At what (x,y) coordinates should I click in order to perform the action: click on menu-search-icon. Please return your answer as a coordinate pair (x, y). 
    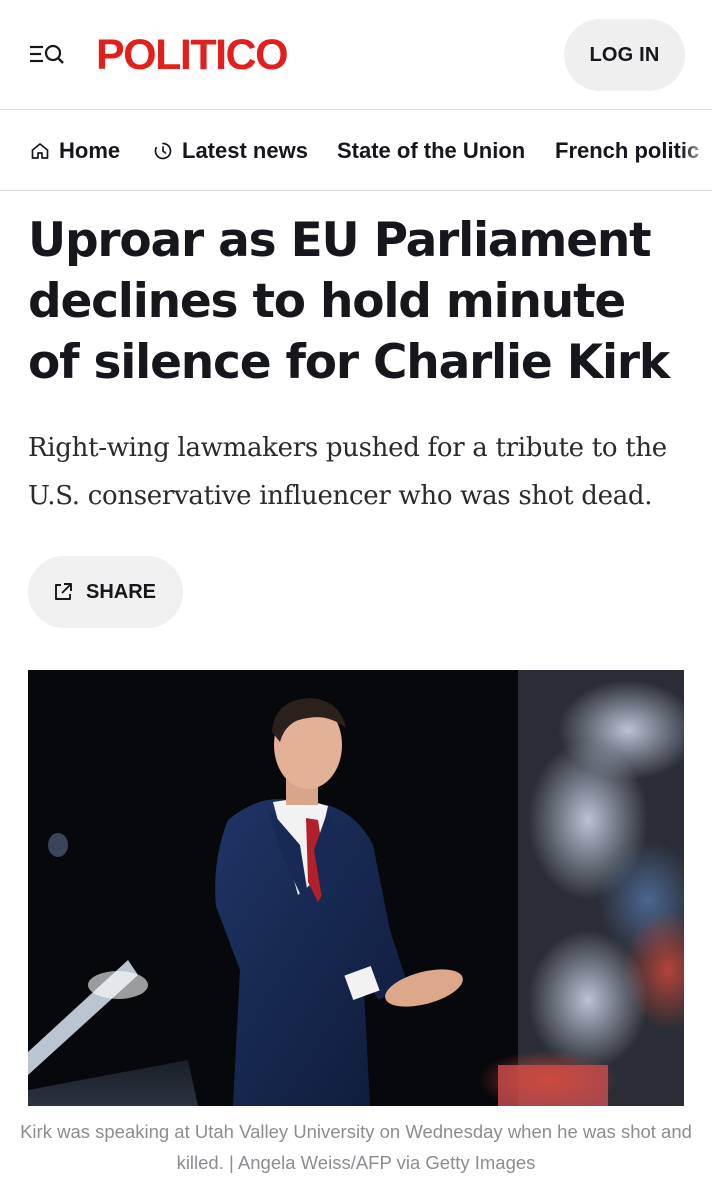
    Looking at the image, I should click on (48, 54).